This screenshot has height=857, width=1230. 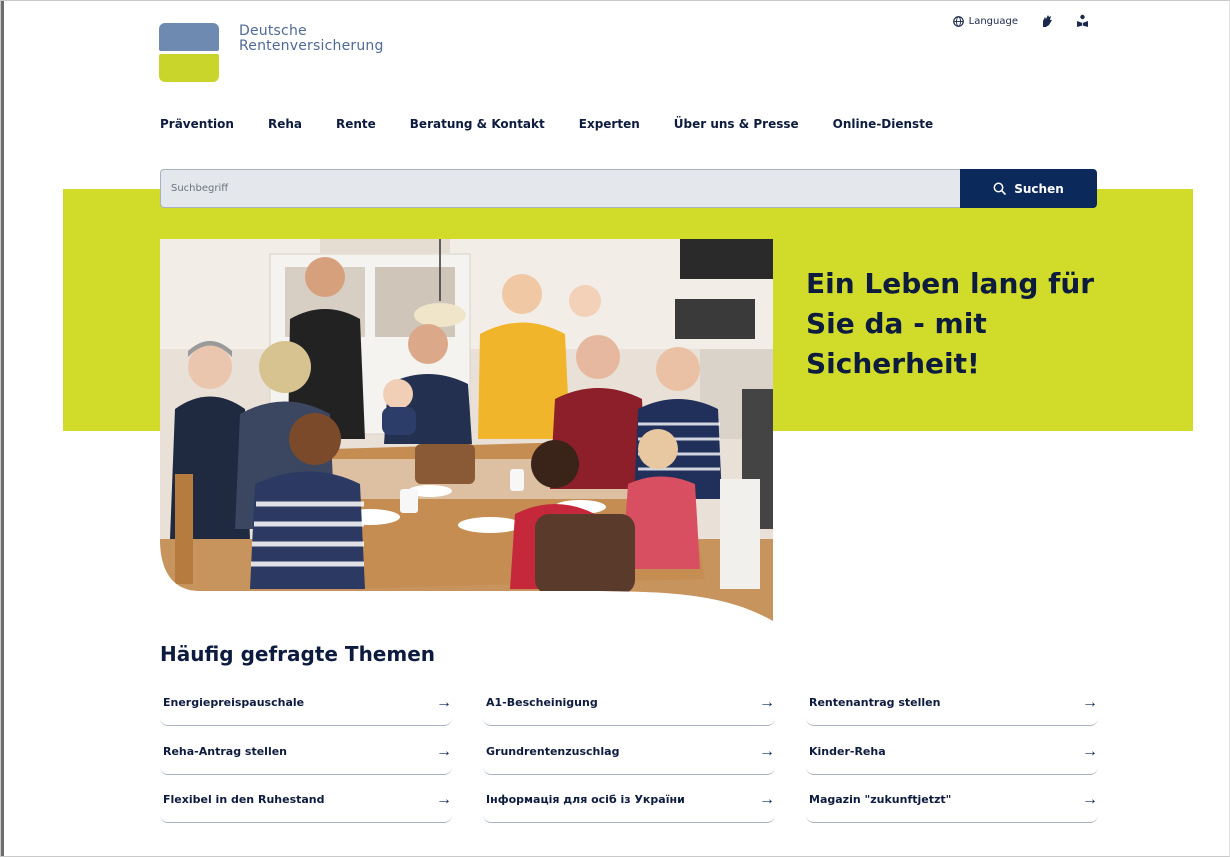 What do you see at coordinates (234, 702) in the screenshot?
I see `faq-link-label: Energiepreispauschale` at bounding box center [234, 702].